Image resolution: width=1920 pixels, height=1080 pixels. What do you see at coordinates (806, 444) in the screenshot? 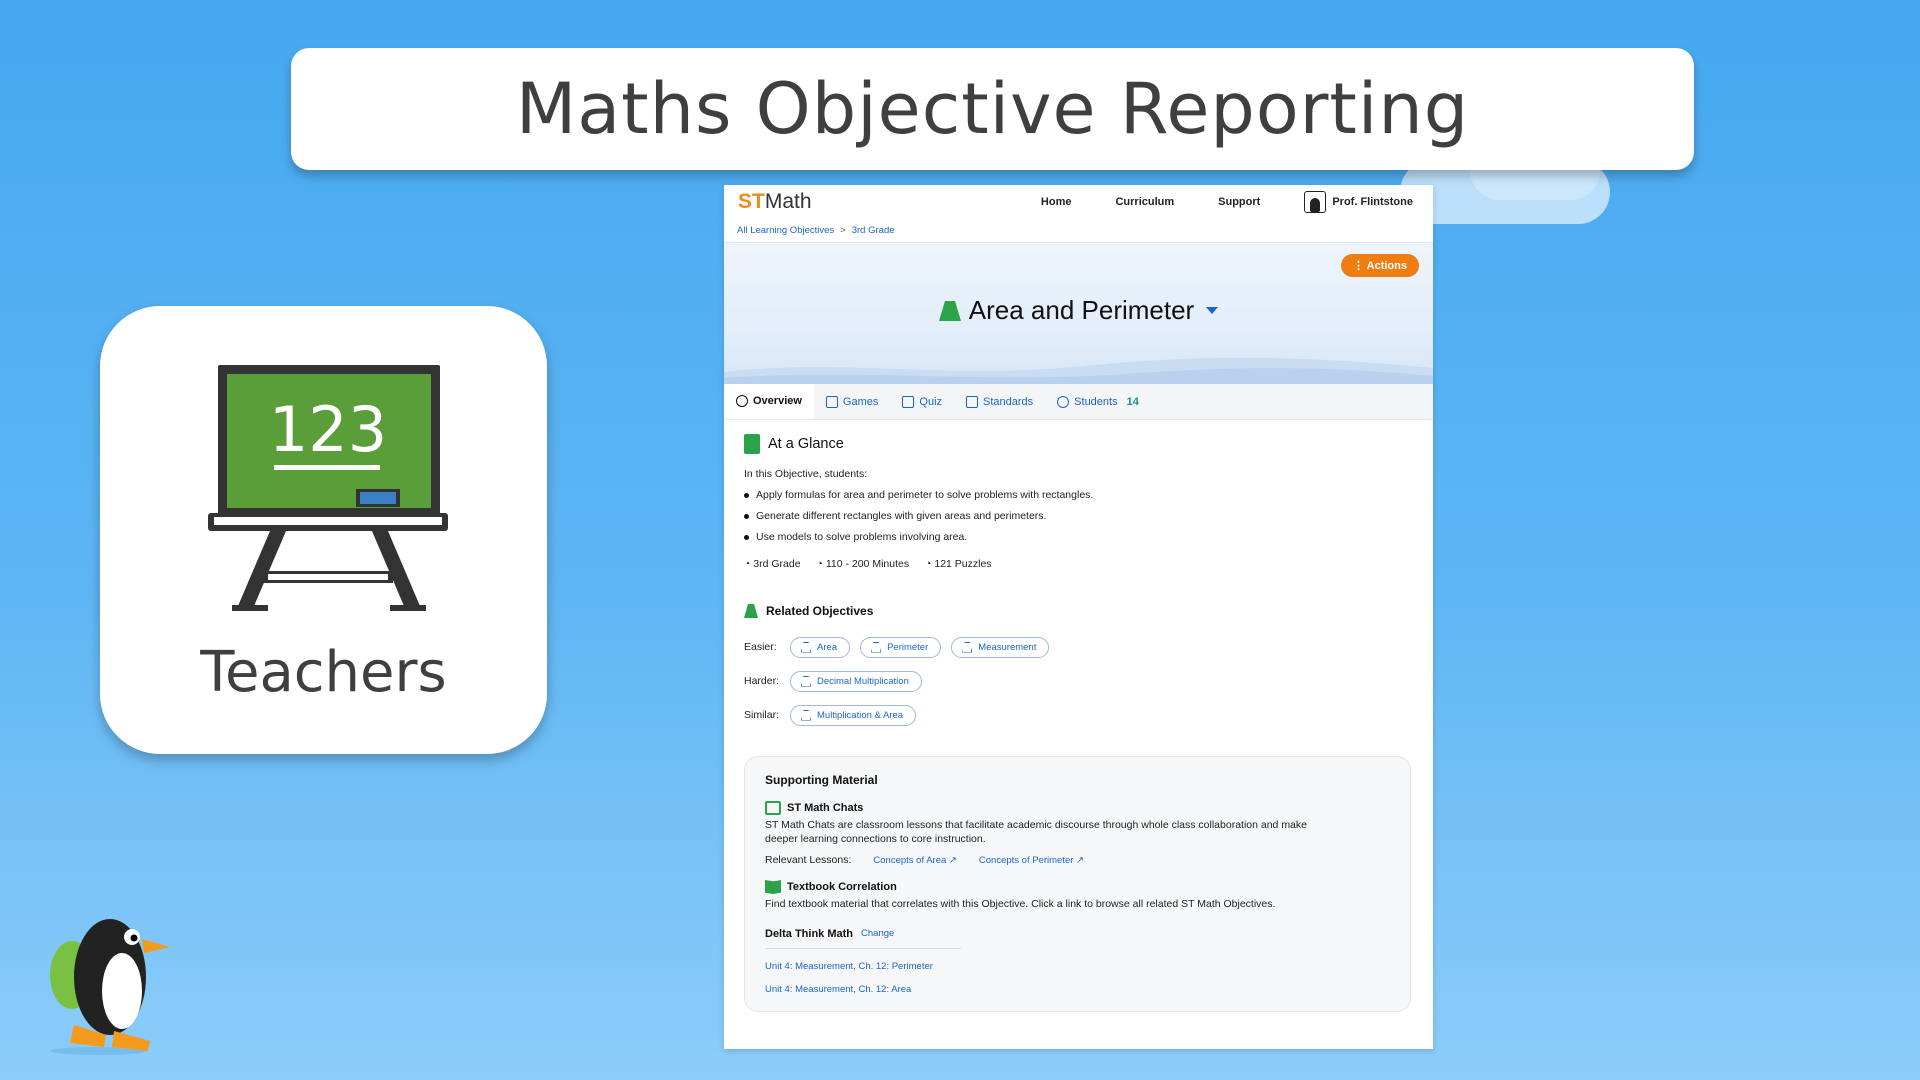
I see `at-a-glance-title: At a Glance` at bounding box center [806, 444].